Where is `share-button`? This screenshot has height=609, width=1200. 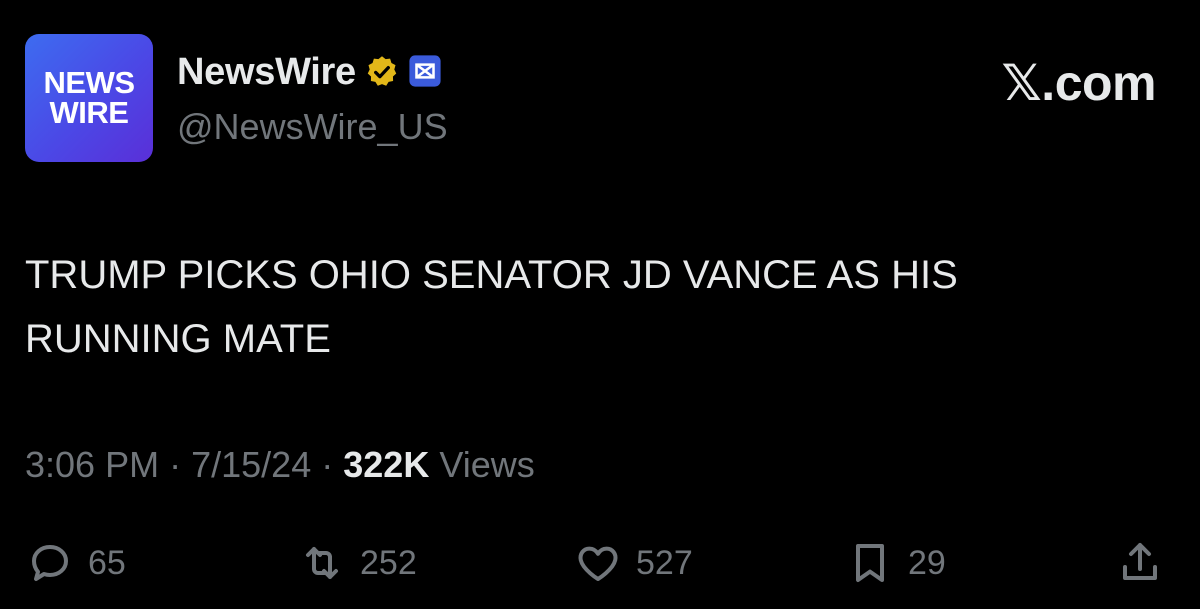 share-button is located at coordinates (1140, 563).